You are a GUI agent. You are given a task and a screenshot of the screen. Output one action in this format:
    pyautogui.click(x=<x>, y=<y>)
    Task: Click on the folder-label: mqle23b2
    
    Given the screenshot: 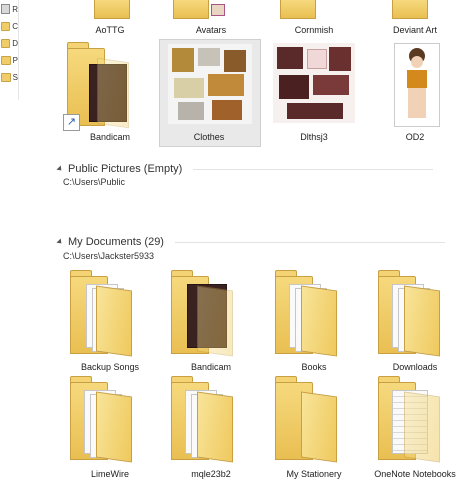 What is the action you would take?
    pyautogui.click(x=211, y=474)
    